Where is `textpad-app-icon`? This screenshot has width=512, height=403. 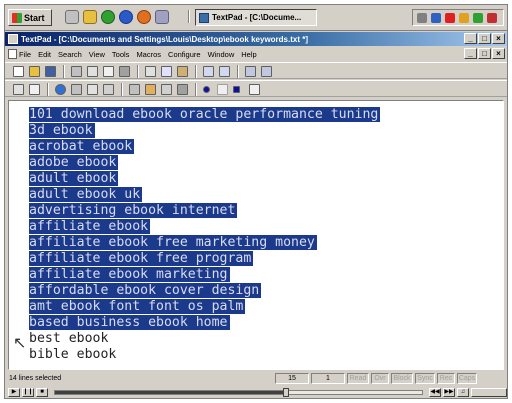
textpad-app-icon is located at coordinates (13, 39).